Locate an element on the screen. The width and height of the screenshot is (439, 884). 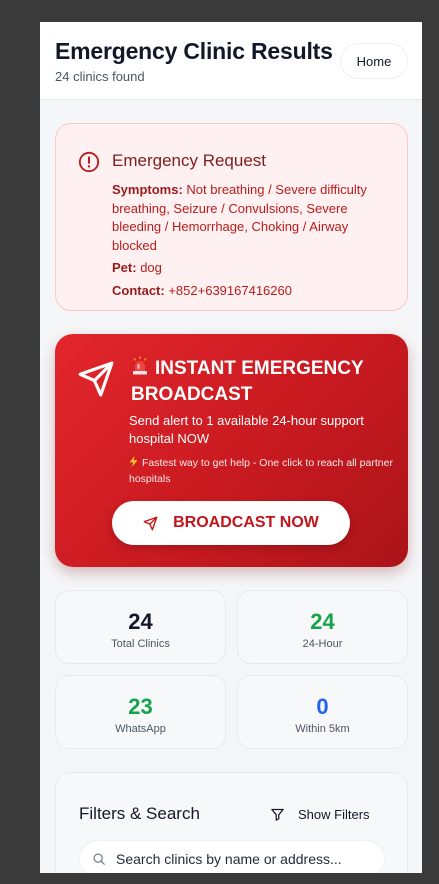
show-filters-label: Show Filters is located at coordinates (334, 814).